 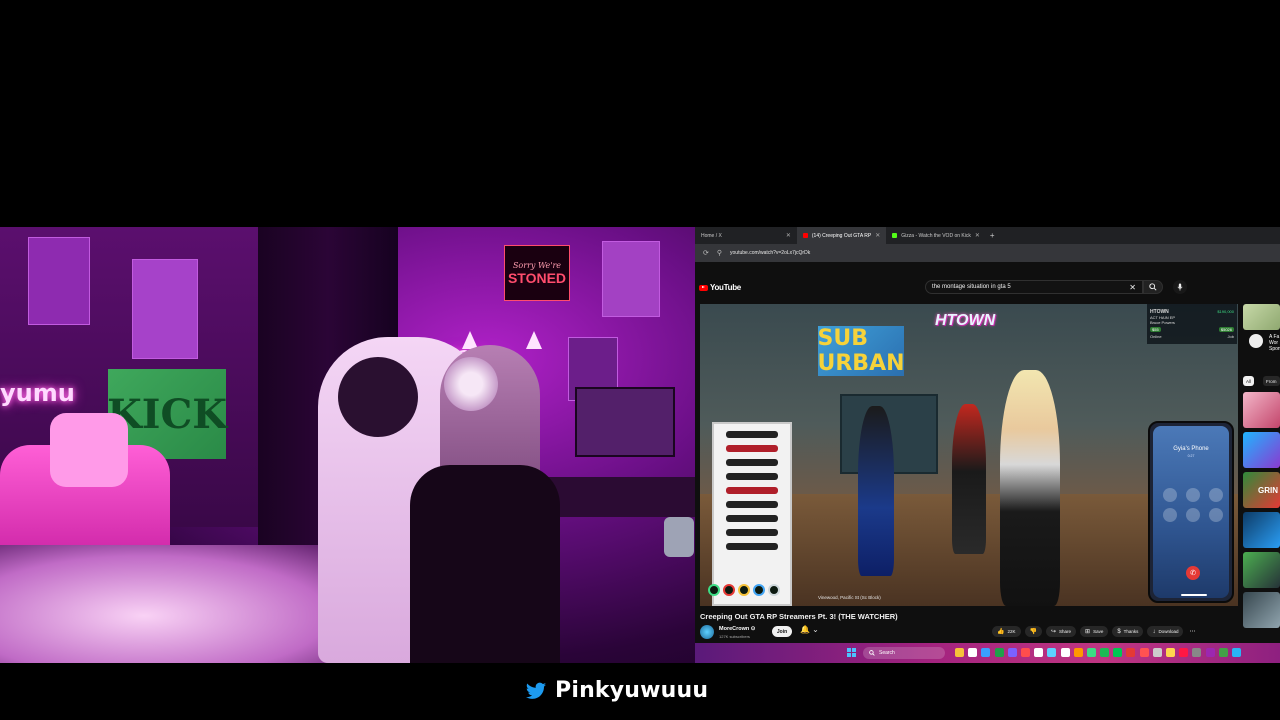 I want to click on thanks-button: $ Thanks, so click(x=1128, y=631).